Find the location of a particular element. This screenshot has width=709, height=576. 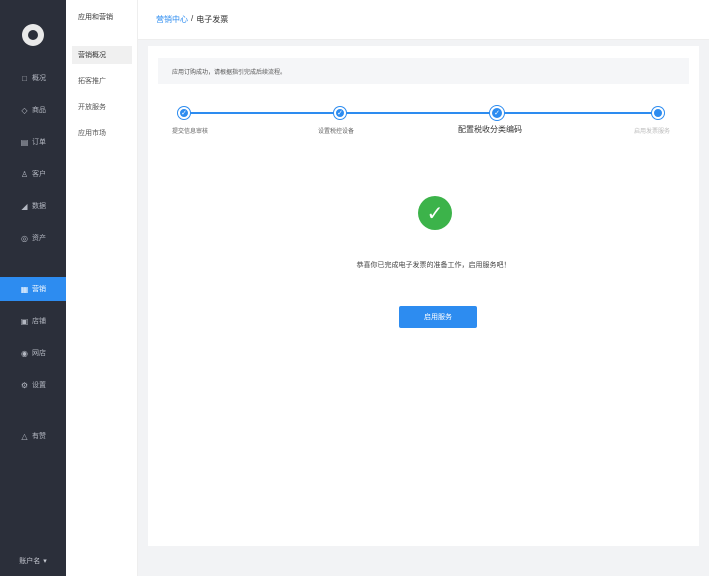

sidebar-item-store: ▣ 店铺 is located at coordinates (33, 321).